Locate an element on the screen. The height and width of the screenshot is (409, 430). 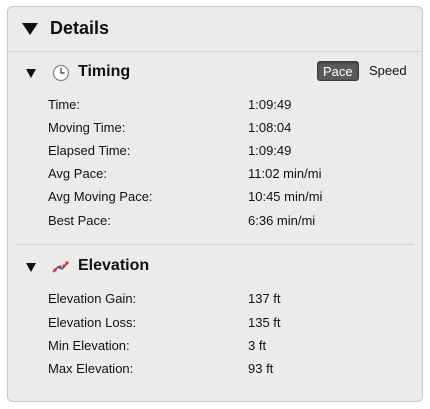
stat-value: 10:45 min/mi is located at coordinates (285, 196).